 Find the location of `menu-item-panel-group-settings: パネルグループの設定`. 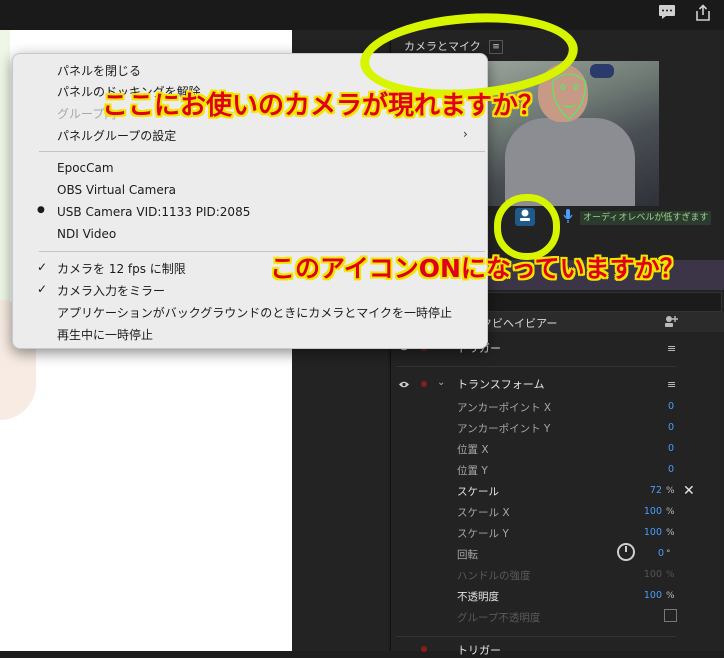

menu-item-panel-group-settings: パネルグループの設定 is located at coordinates (116, 135).